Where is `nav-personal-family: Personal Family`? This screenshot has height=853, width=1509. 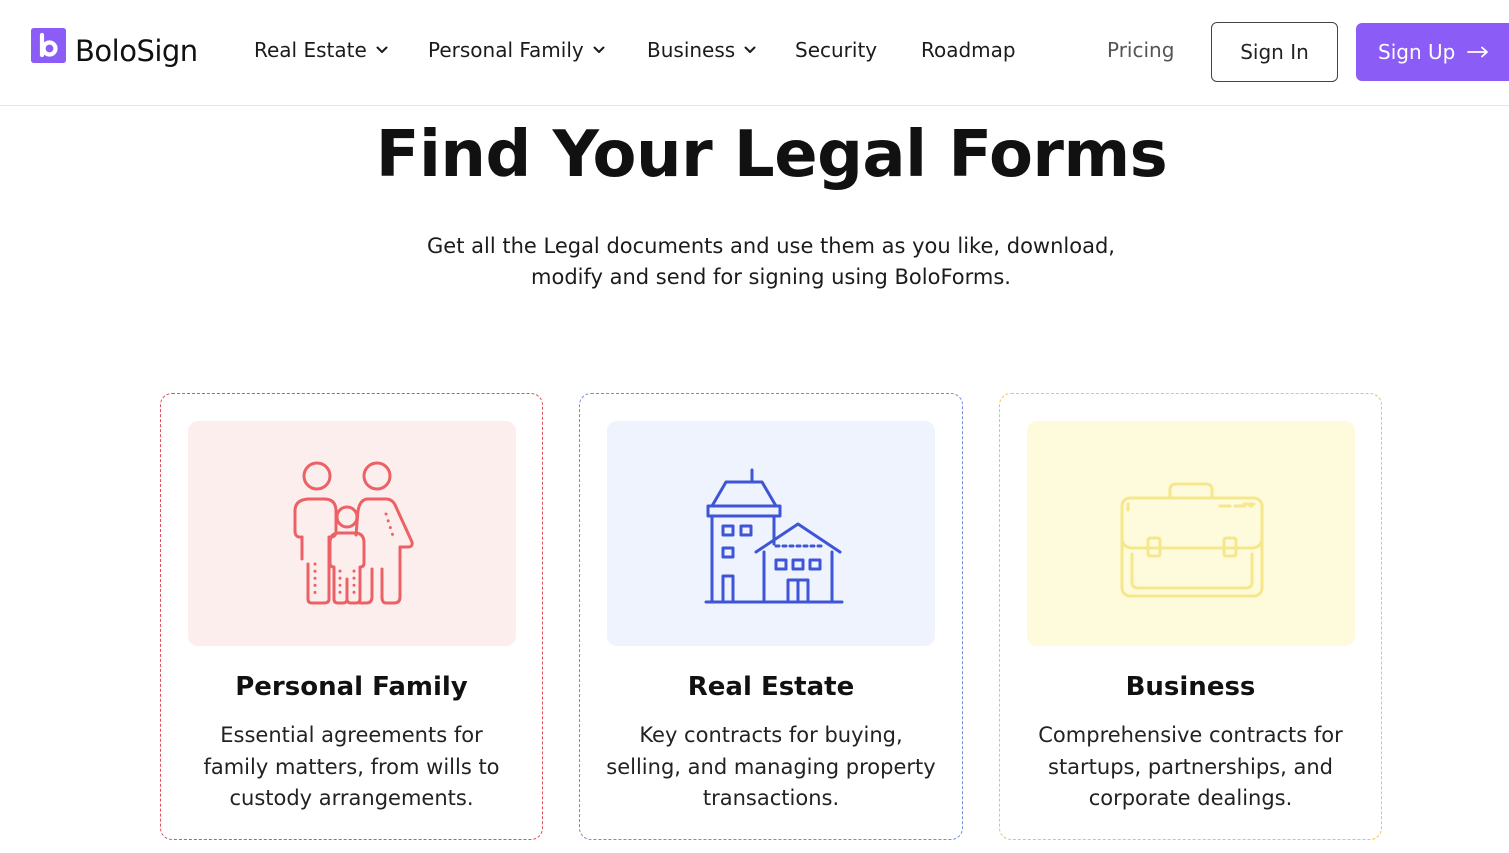
nav-personal-family: Personal Family is located at coordinates (516, 50).